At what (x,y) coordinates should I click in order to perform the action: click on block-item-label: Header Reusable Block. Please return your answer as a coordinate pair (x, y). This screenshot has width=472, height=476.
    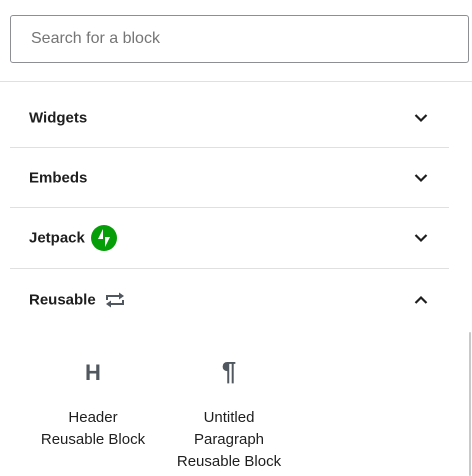
    Looking at the image, I should click on (93, 428).